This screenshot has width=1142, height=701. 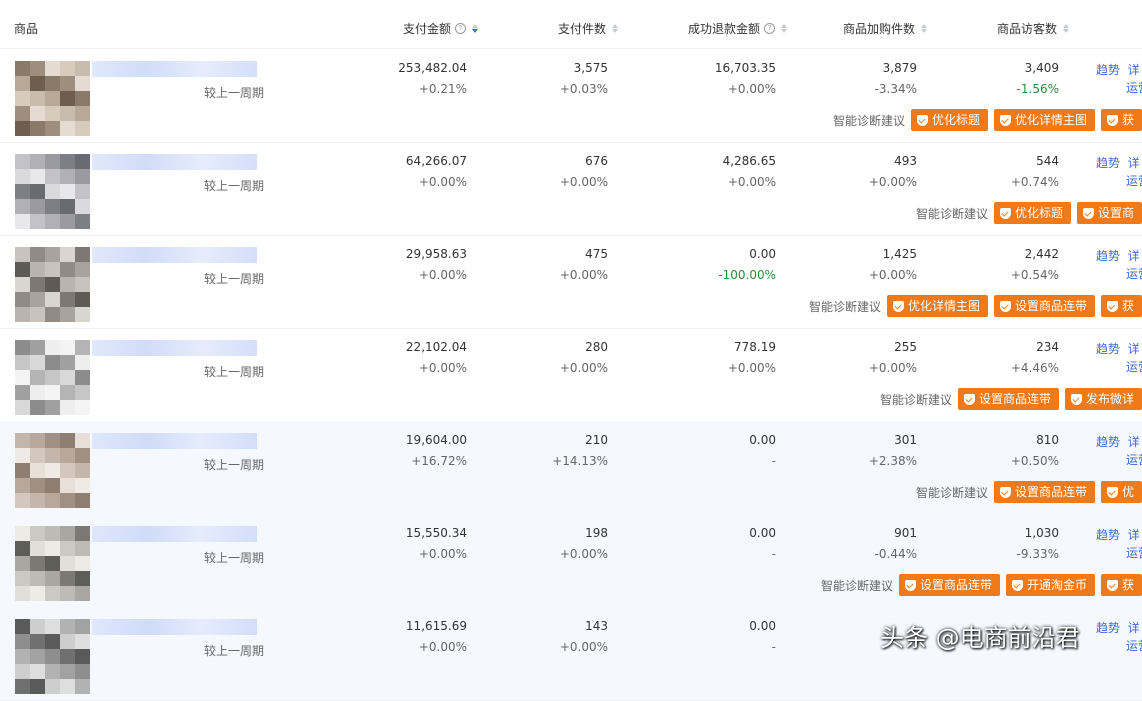 What do you see at coordinates (596, 440) in the screenshot?
I see `pay-count-value: 210` at bounding box center [596, 440].